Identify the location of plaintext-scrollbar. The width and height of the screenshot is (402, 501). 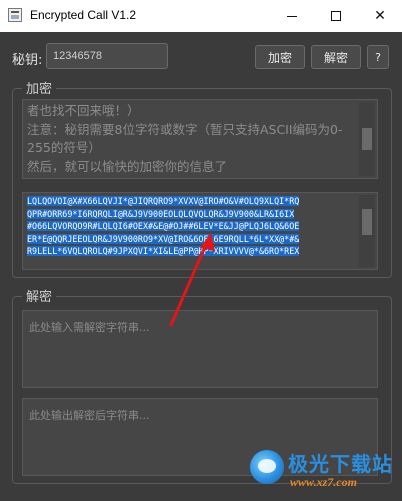
(367, 139).